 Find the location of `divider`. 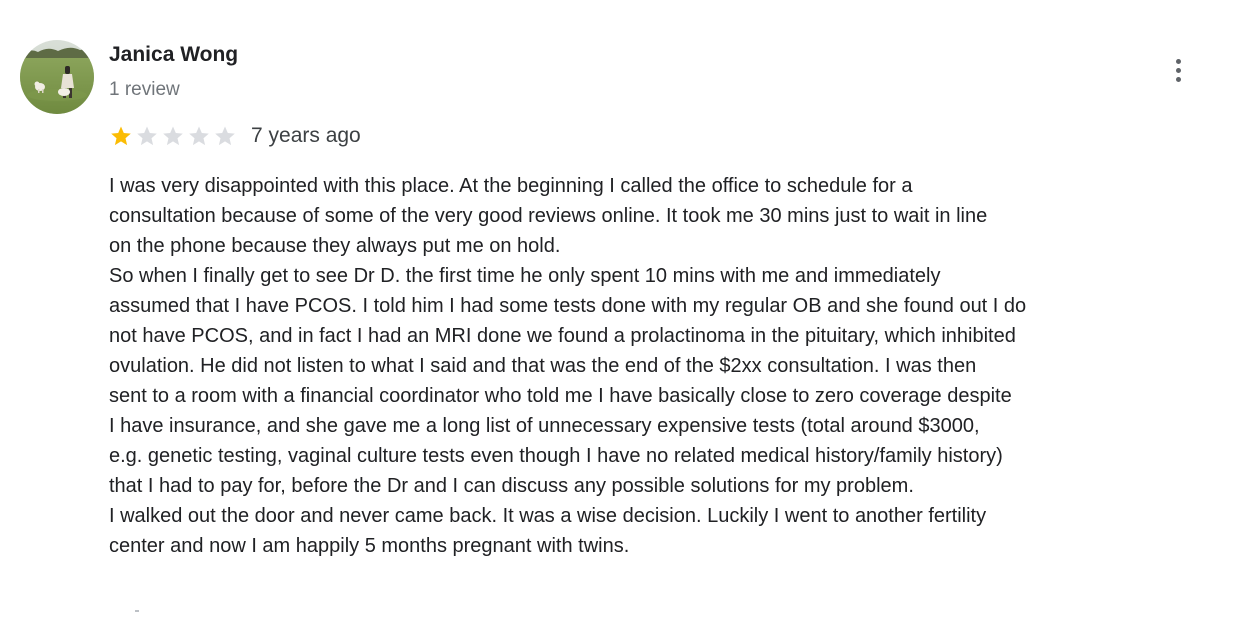

divider is located at coordinates (137, 611).